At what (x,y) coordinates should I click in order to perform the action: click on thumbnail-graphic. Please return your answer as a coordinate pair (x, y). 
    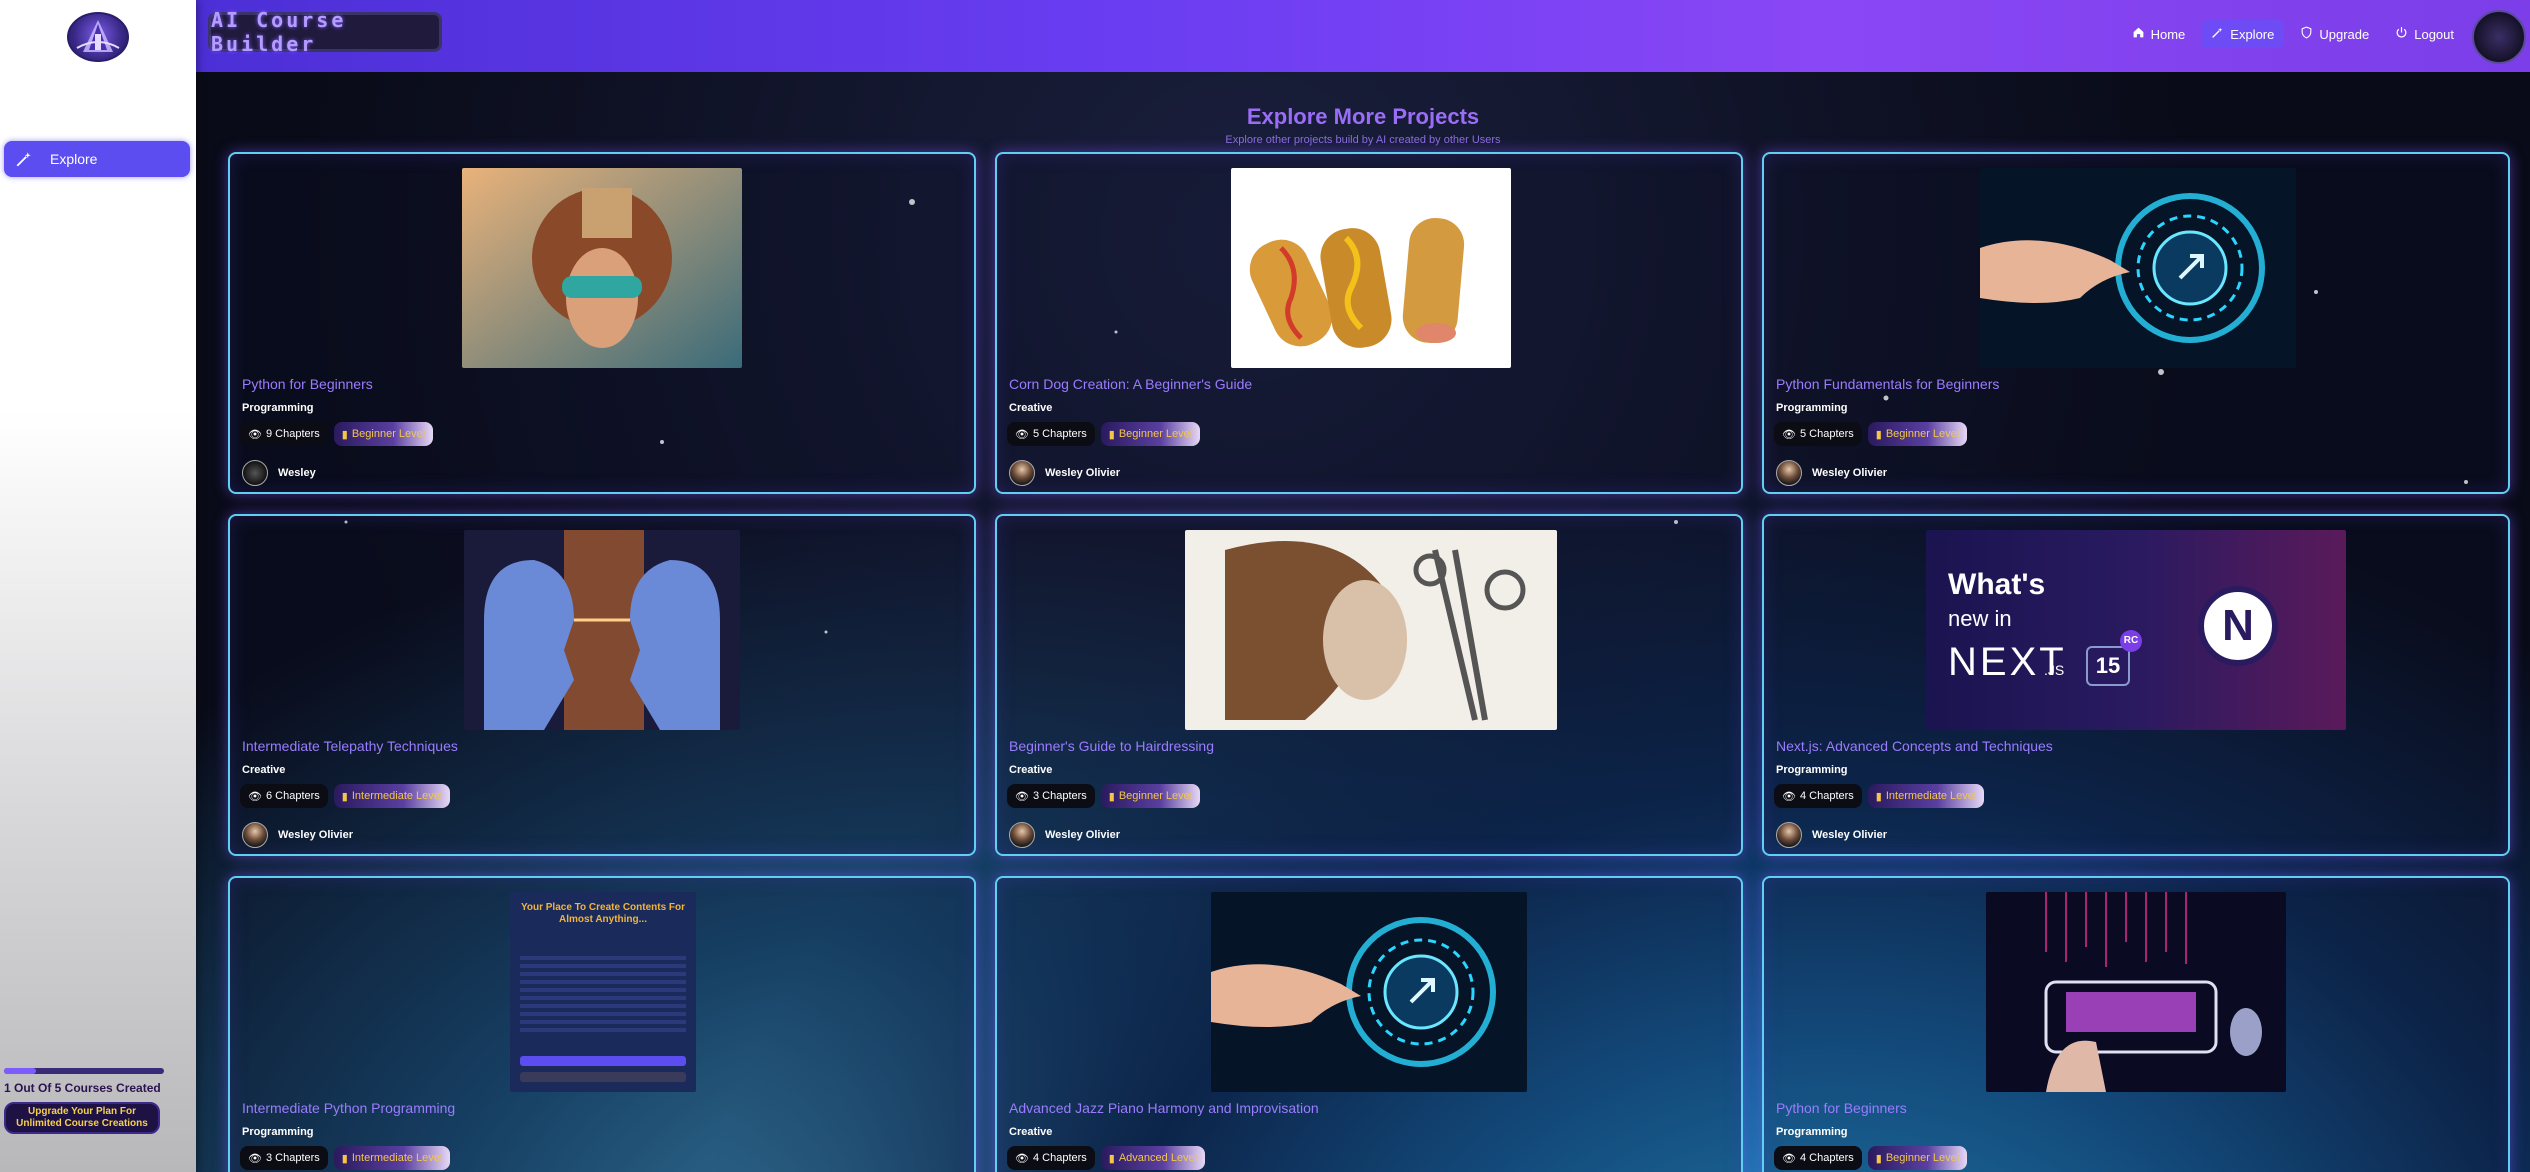
    Looking at the image, I should click on (603, 992).